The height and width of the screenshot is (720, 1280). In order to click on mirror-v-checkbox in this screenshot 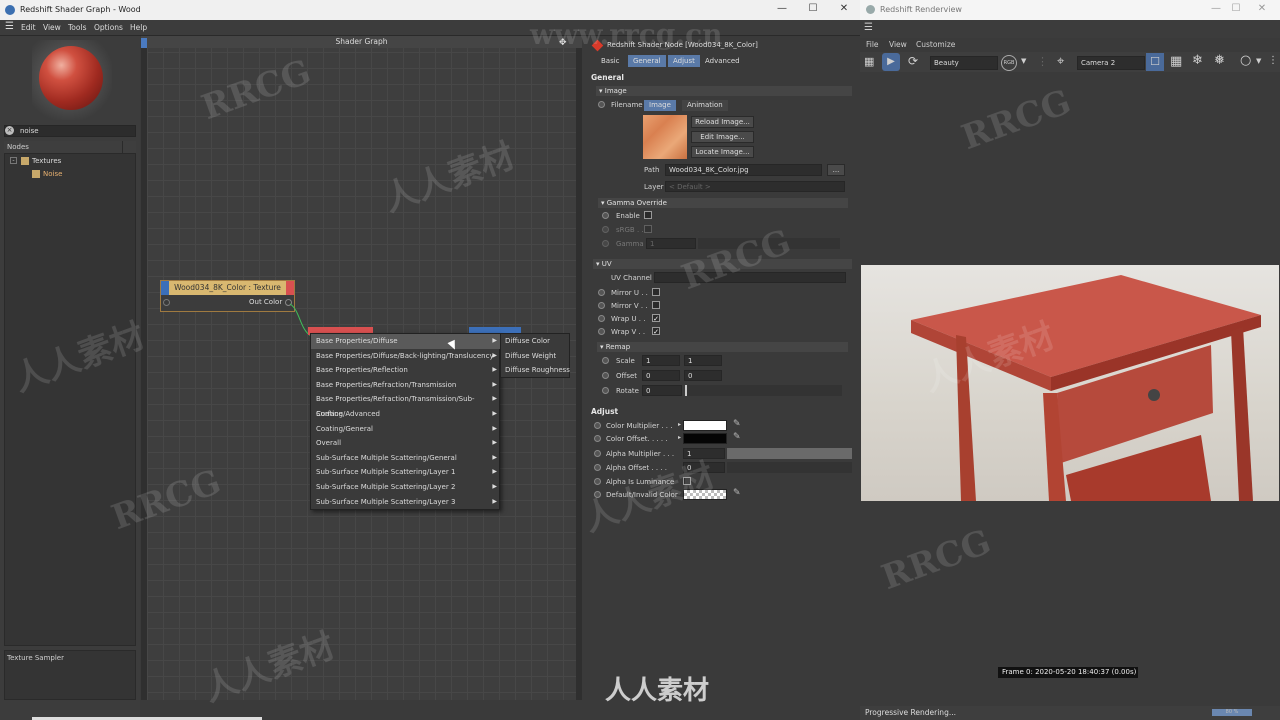, I will do `click(656, 305)`.